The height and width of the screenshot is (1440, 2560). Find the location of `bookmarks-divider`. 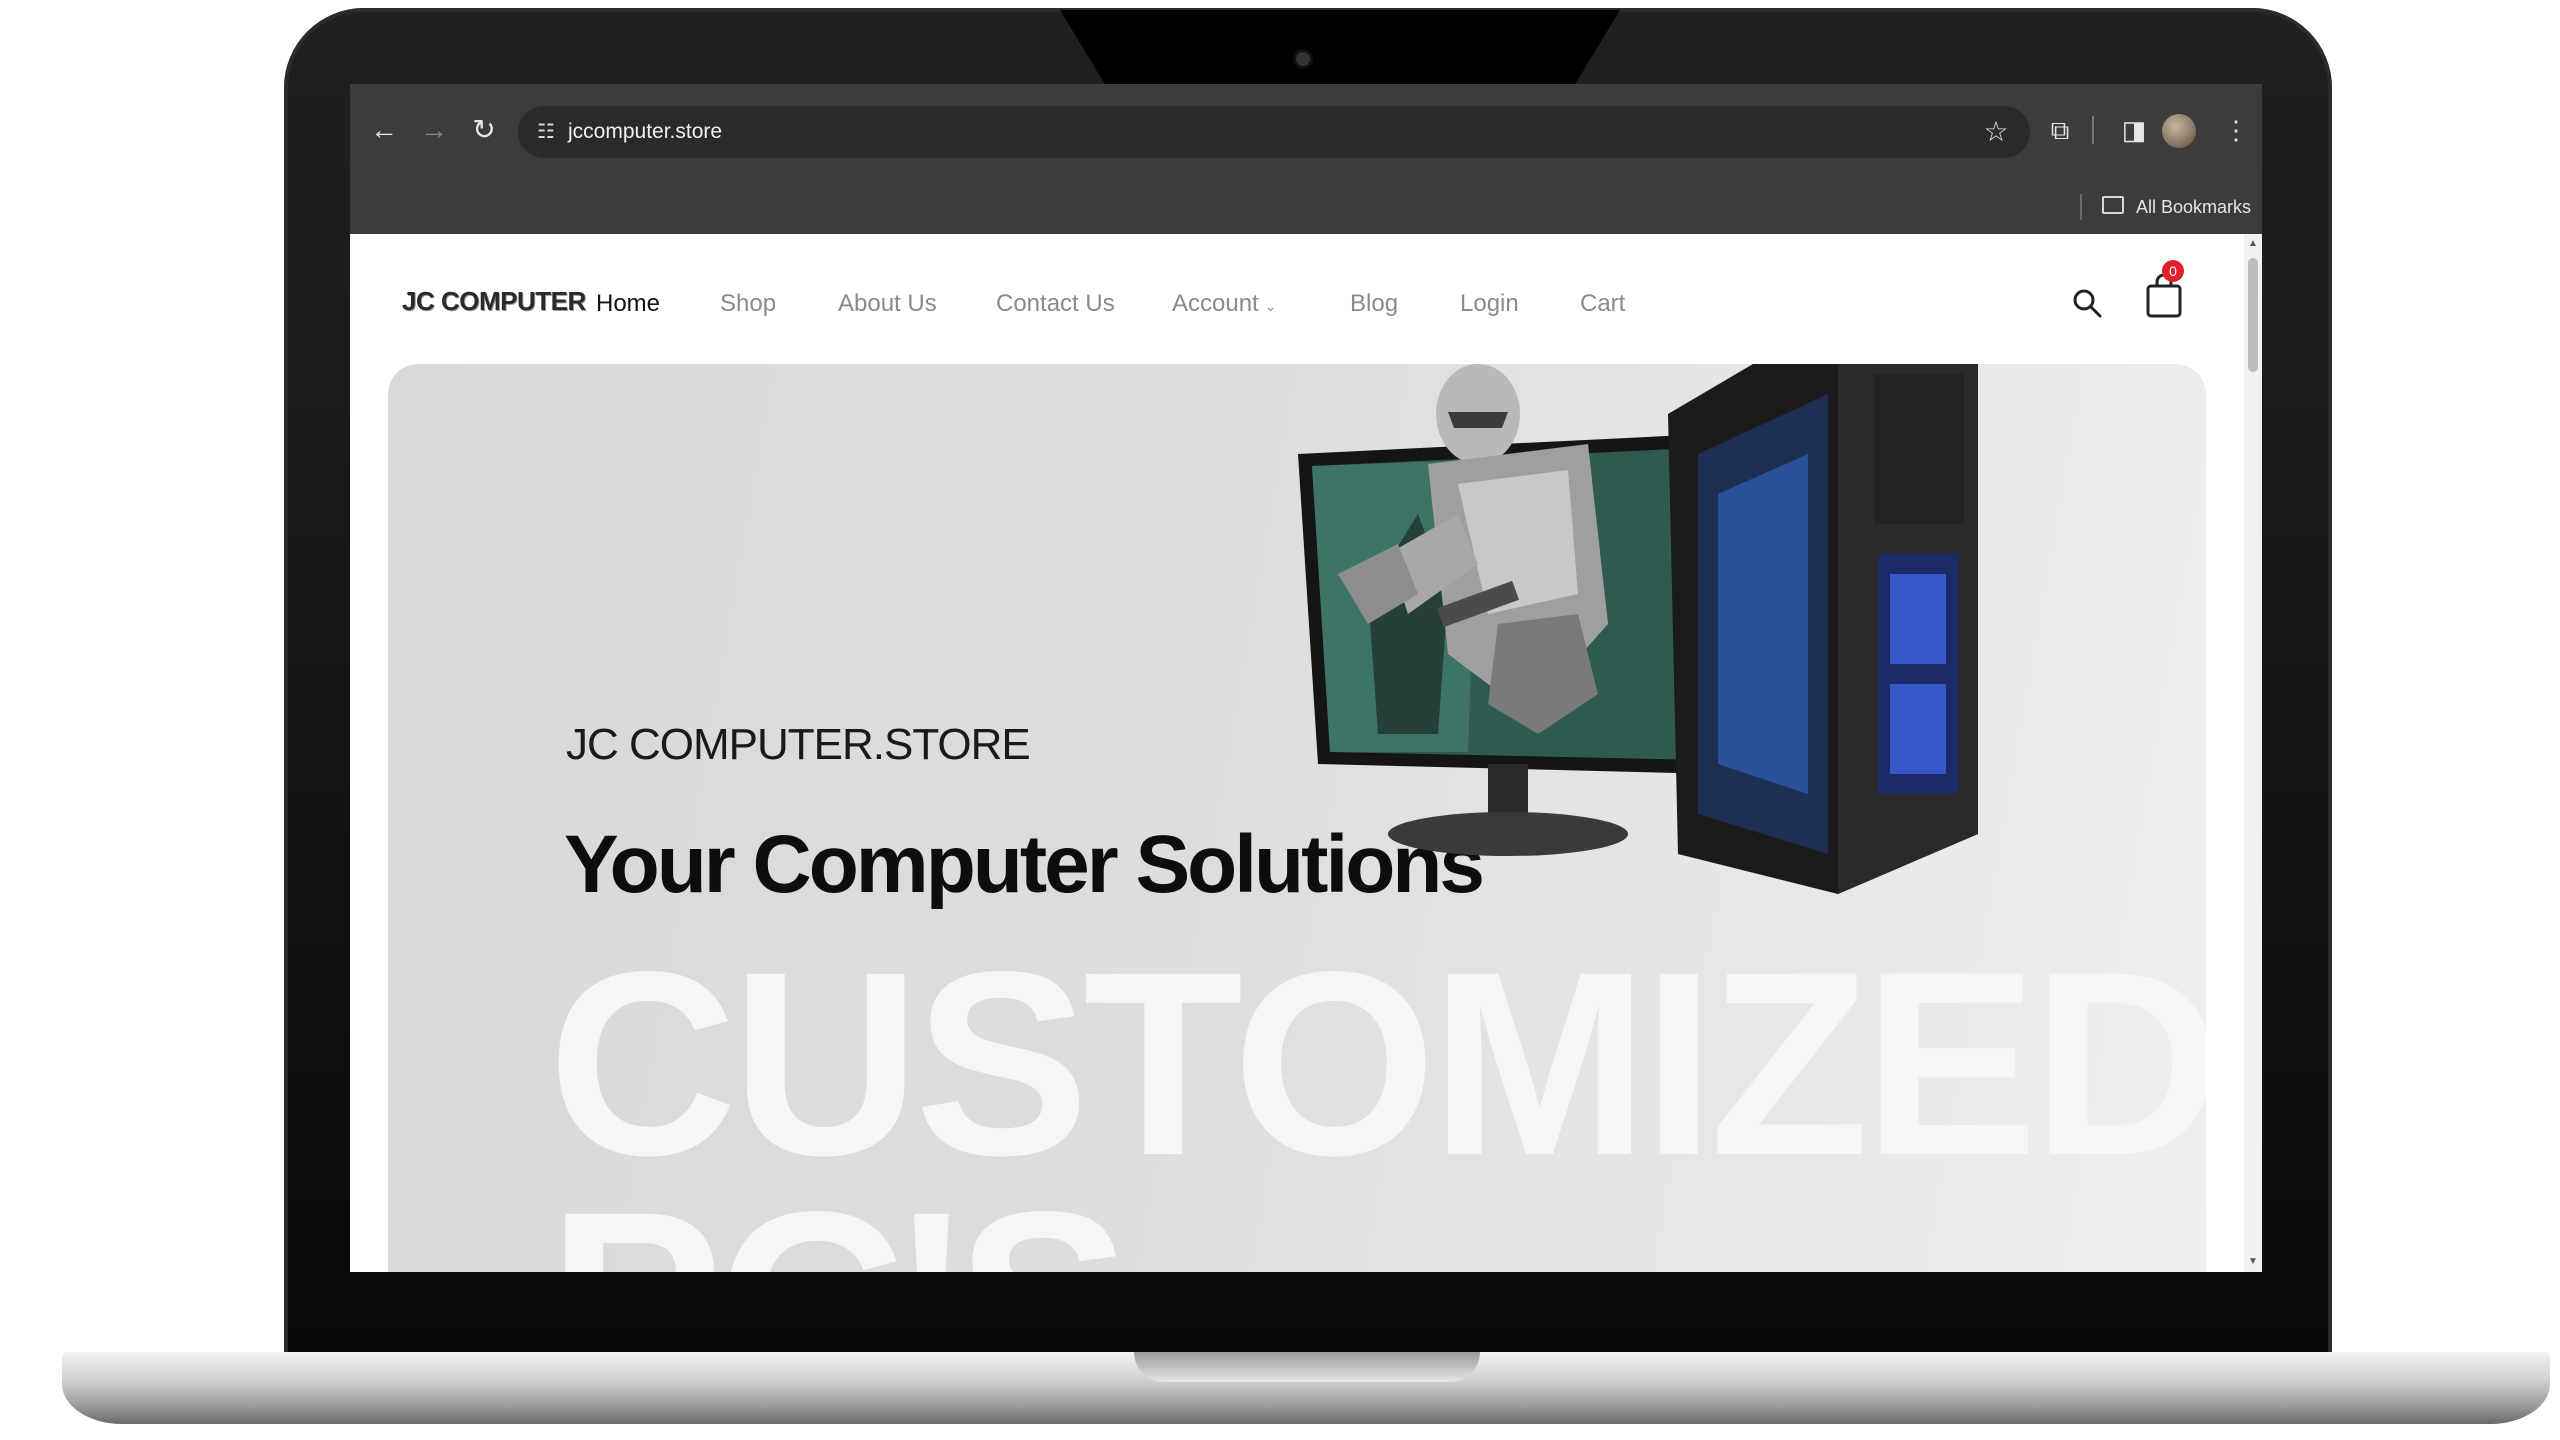

bookmarks-divider is located at coordinates (2081, 207).